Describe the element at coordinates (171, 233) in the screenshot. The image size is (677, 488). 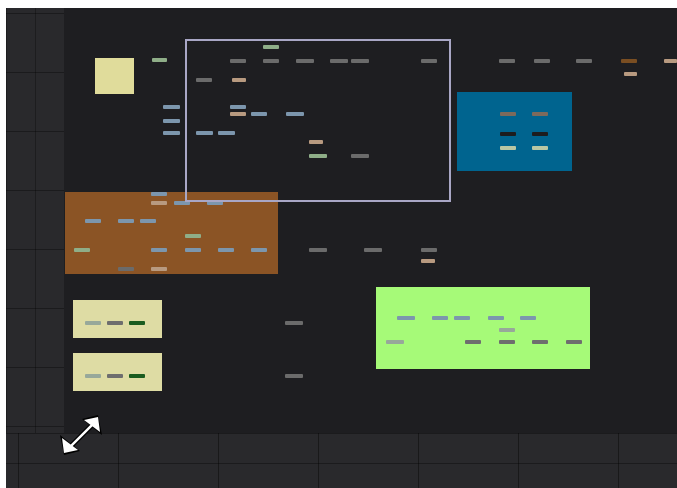
I see `orange-frame` at that location.